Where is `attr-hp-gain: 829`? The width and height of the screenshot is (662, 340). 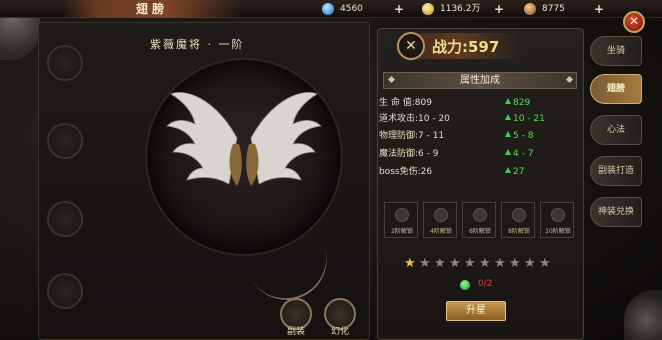 attr-hp-gain: 829 is located at coordinates (517, 103).